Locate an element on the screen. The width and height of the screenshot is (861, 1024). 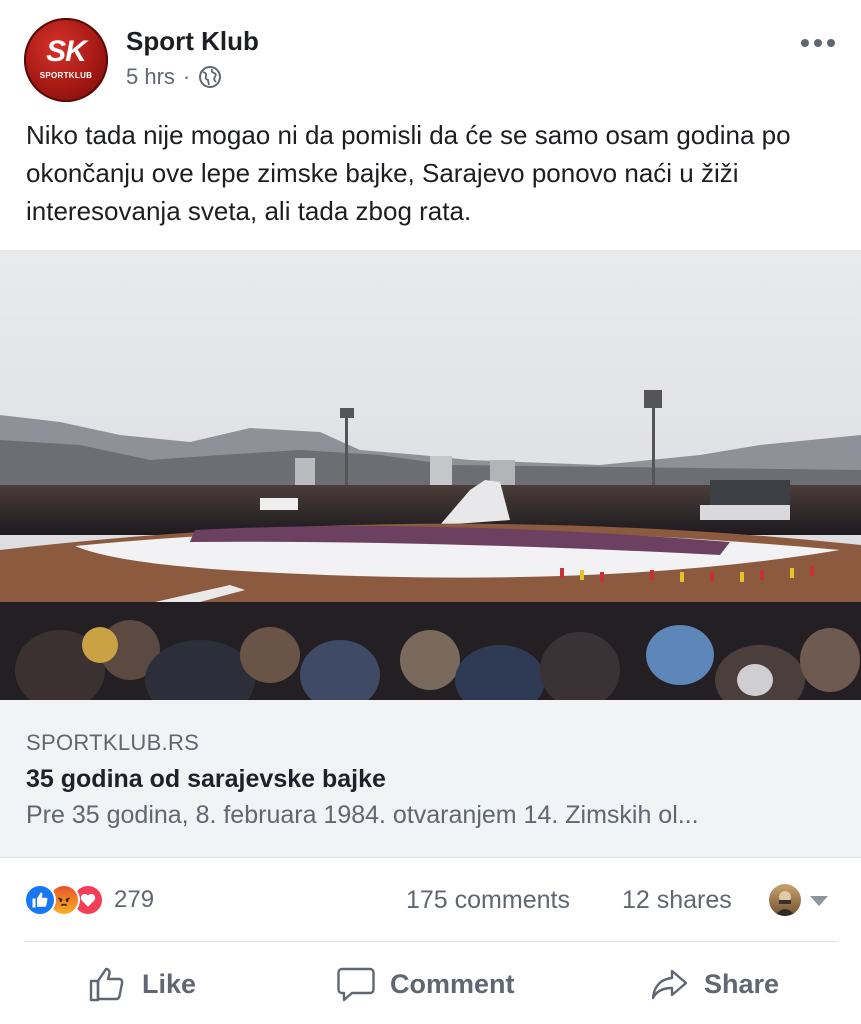
post-meta: 5 hrs · is located at coordinates (174, 77).